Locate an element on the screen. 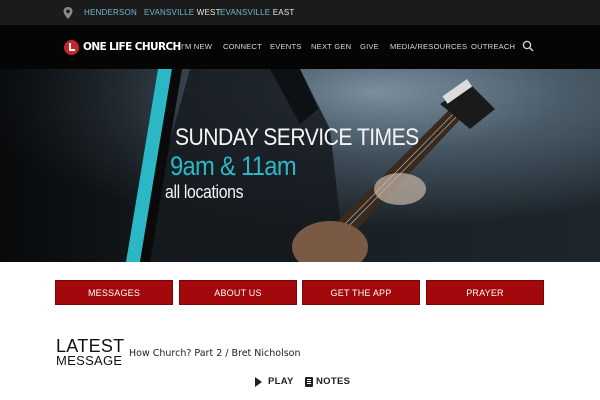 This screenshot has height=400, width=600. hero-service-times: 9am & 11am is located at coordinates (233, 166).